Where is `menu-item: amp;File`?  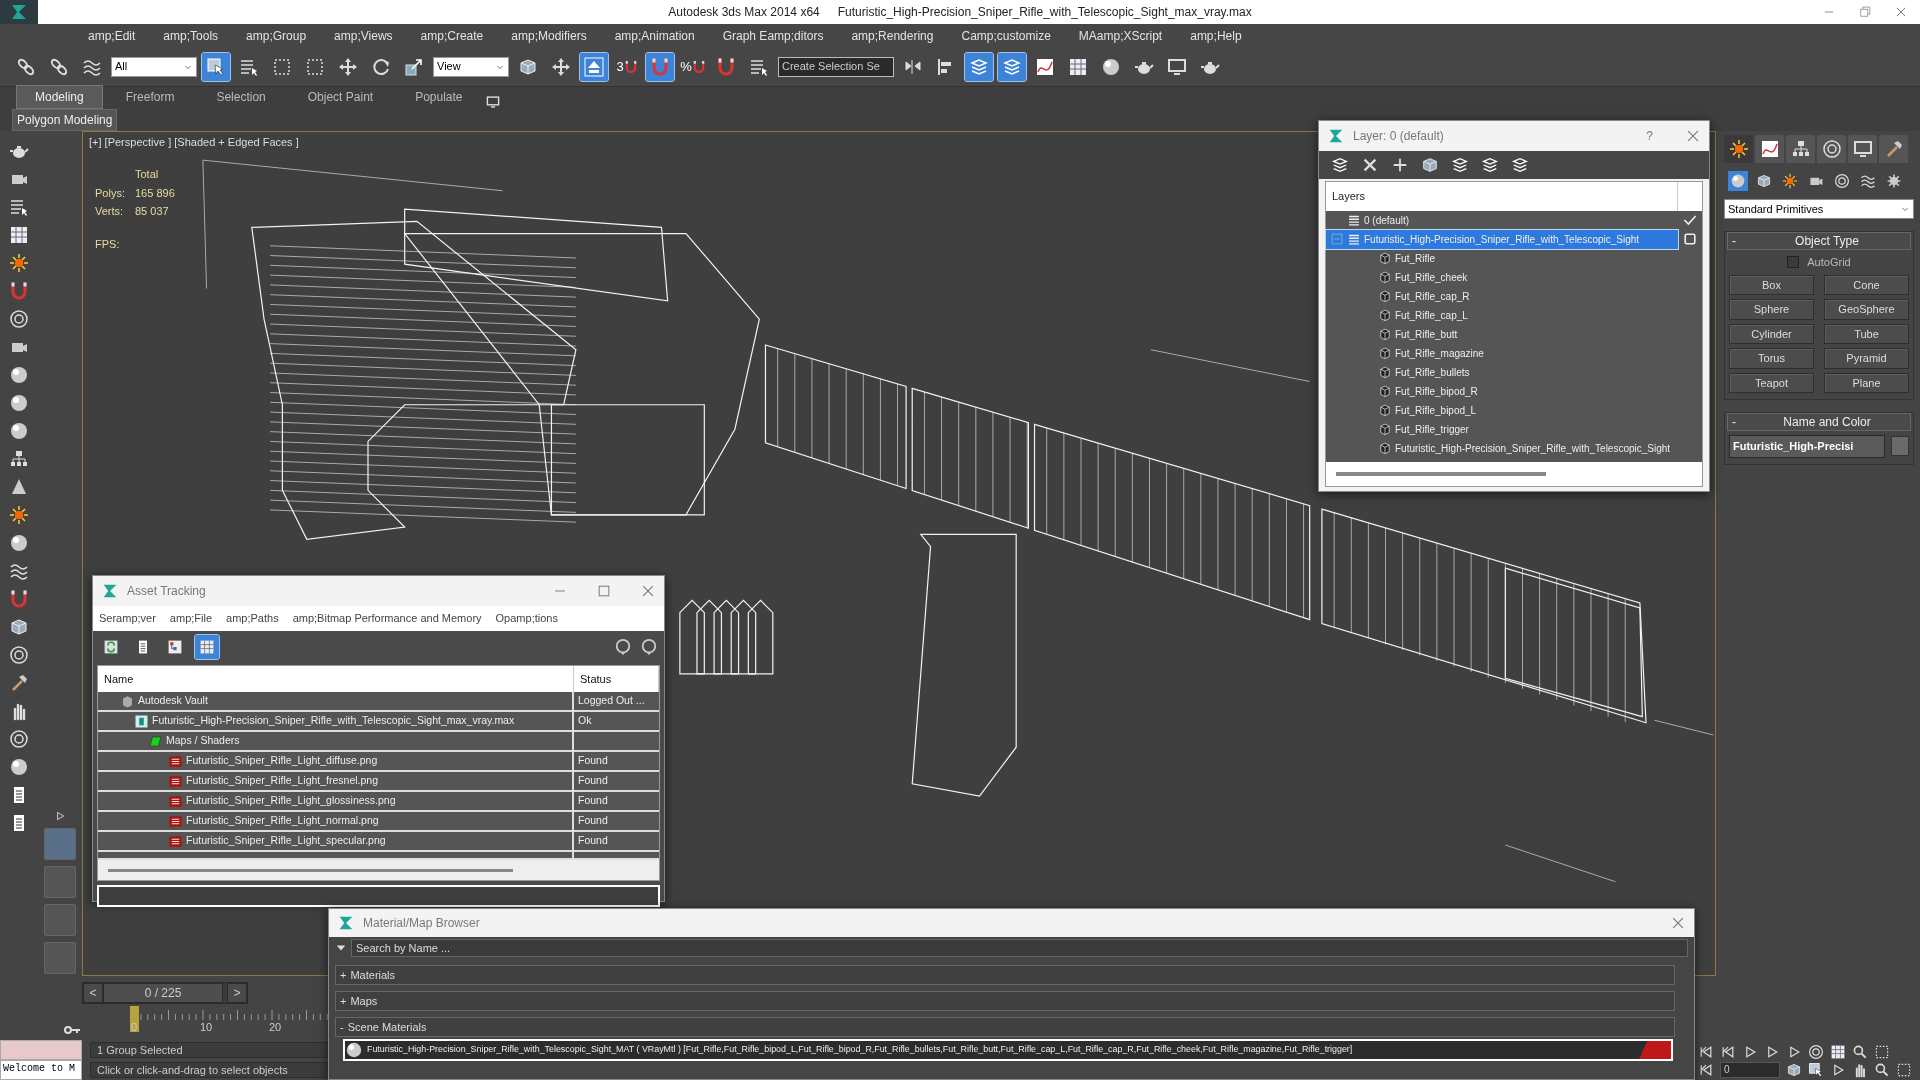
menu-item: amp;File is located at coordinates (191, 618).